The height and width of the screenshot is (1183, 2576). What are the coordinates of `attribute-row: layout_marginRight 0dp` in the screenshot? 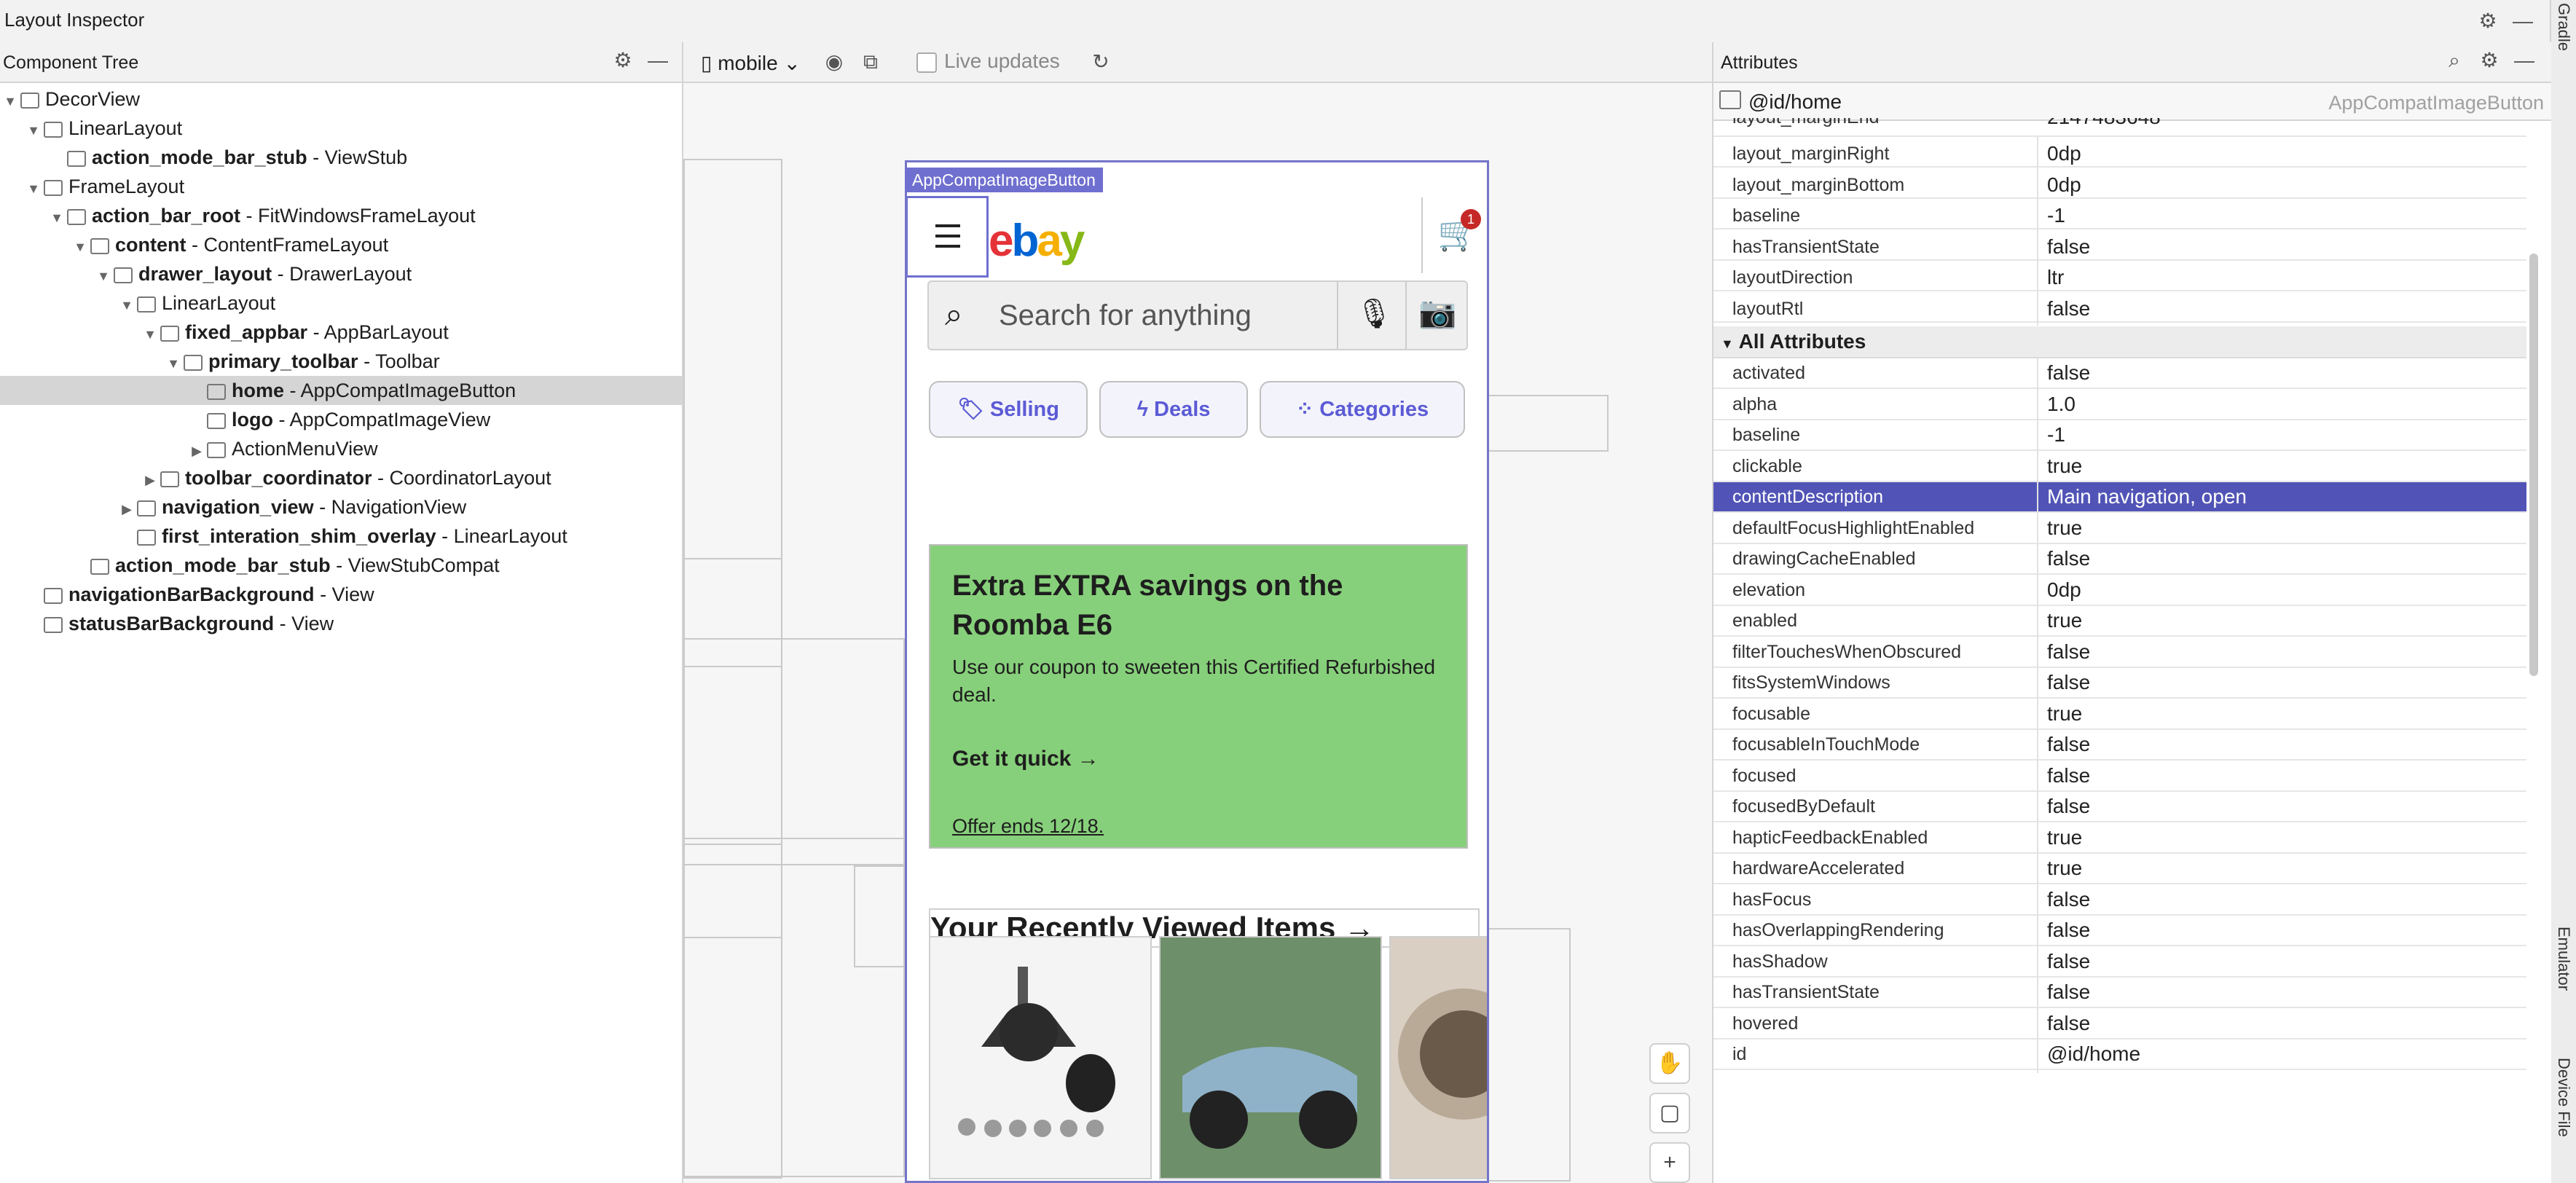 It's located at (2119, 153).